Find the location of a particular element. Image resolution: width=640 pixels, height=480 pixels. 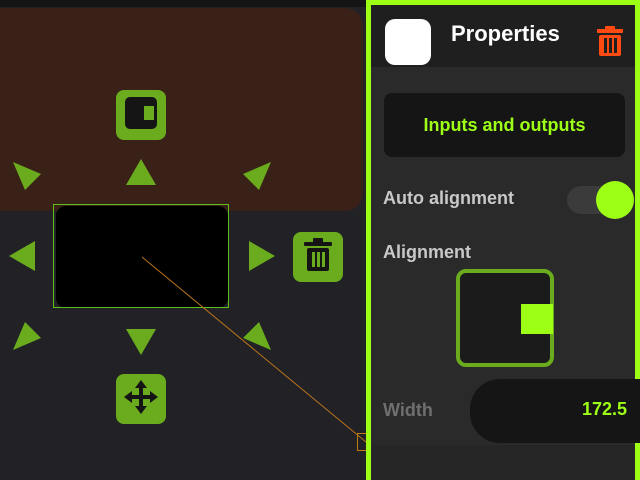

connection-anchor is located at coordinates (361, 442).